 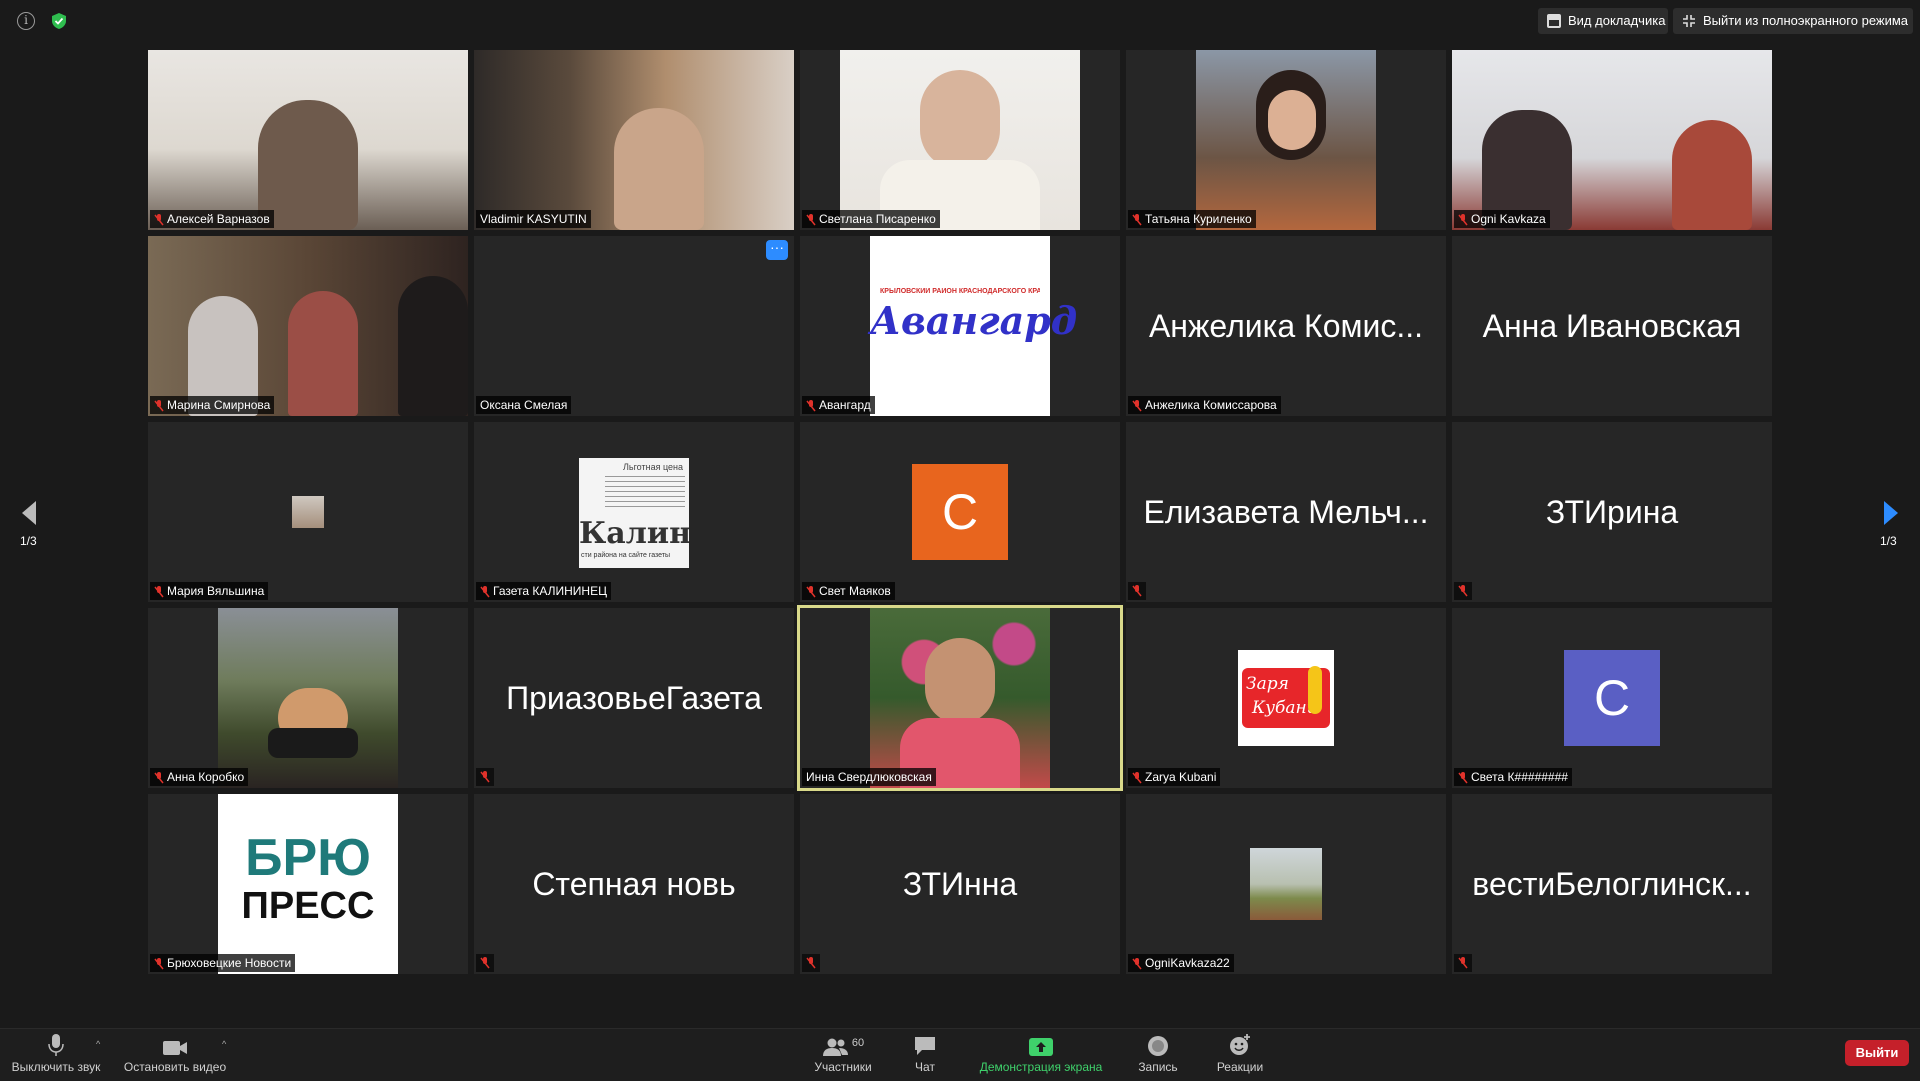 What do you see at coordinates (1888, 541) in the screenshot?
I see `page-indicator-right: 1/3` at bounding box center [1888, 541].